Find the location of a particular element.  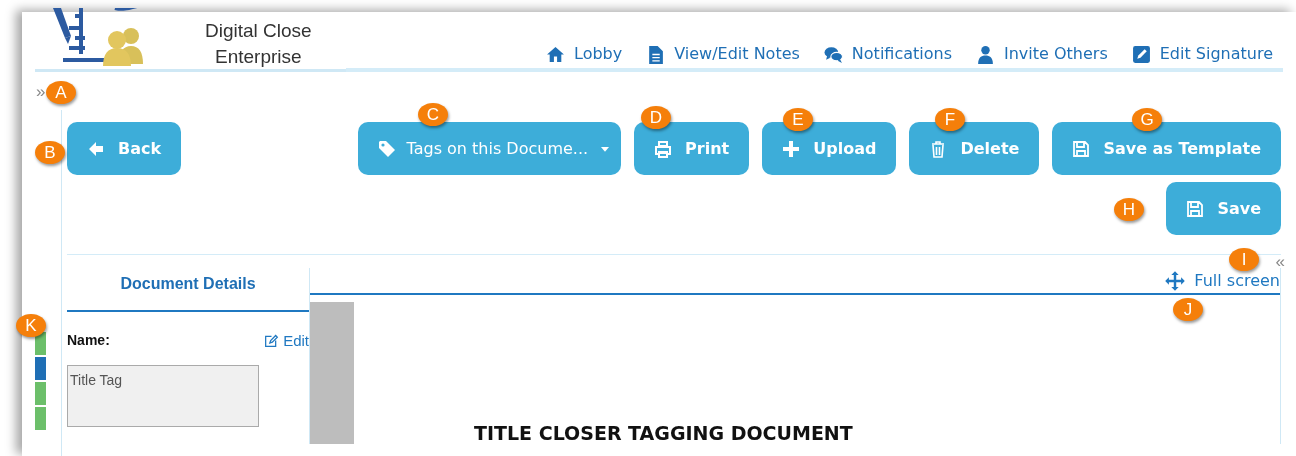

expand-toggle: » is located at coordinates (41, 92).